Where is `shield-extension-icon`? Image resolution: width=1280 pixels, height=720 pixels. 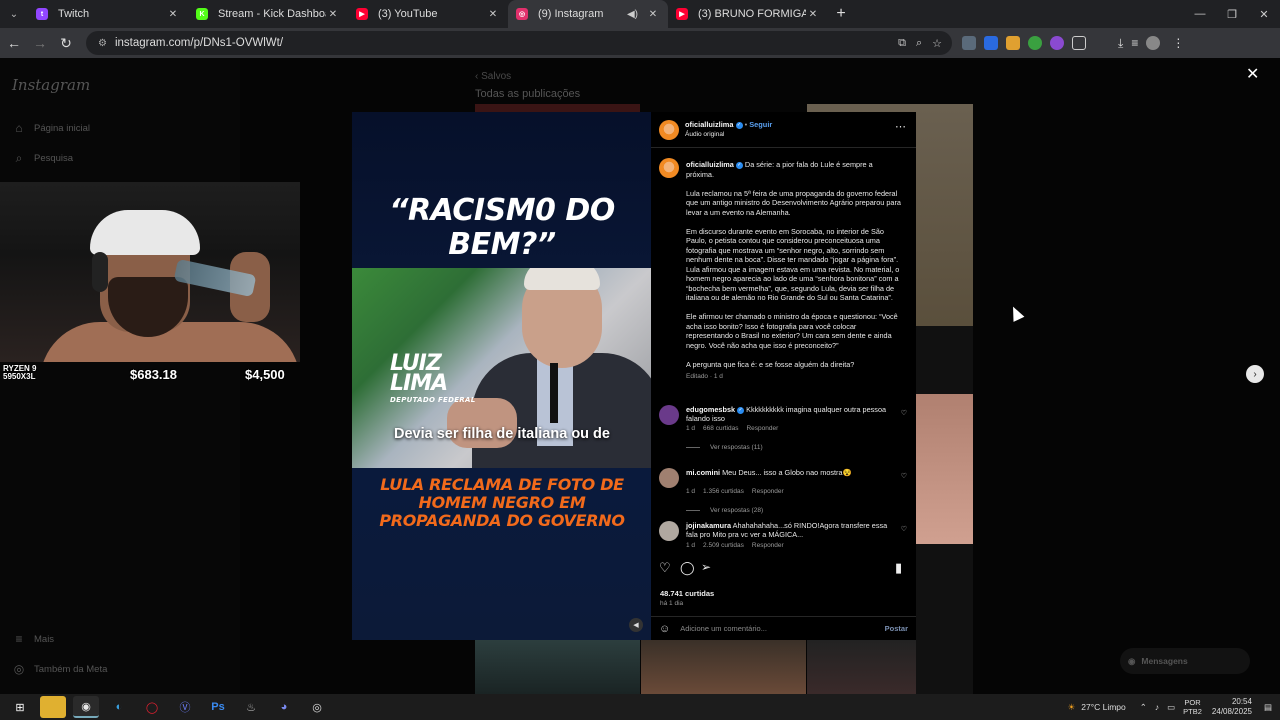
shield-extension-icon is located at coordinates (969, 43).